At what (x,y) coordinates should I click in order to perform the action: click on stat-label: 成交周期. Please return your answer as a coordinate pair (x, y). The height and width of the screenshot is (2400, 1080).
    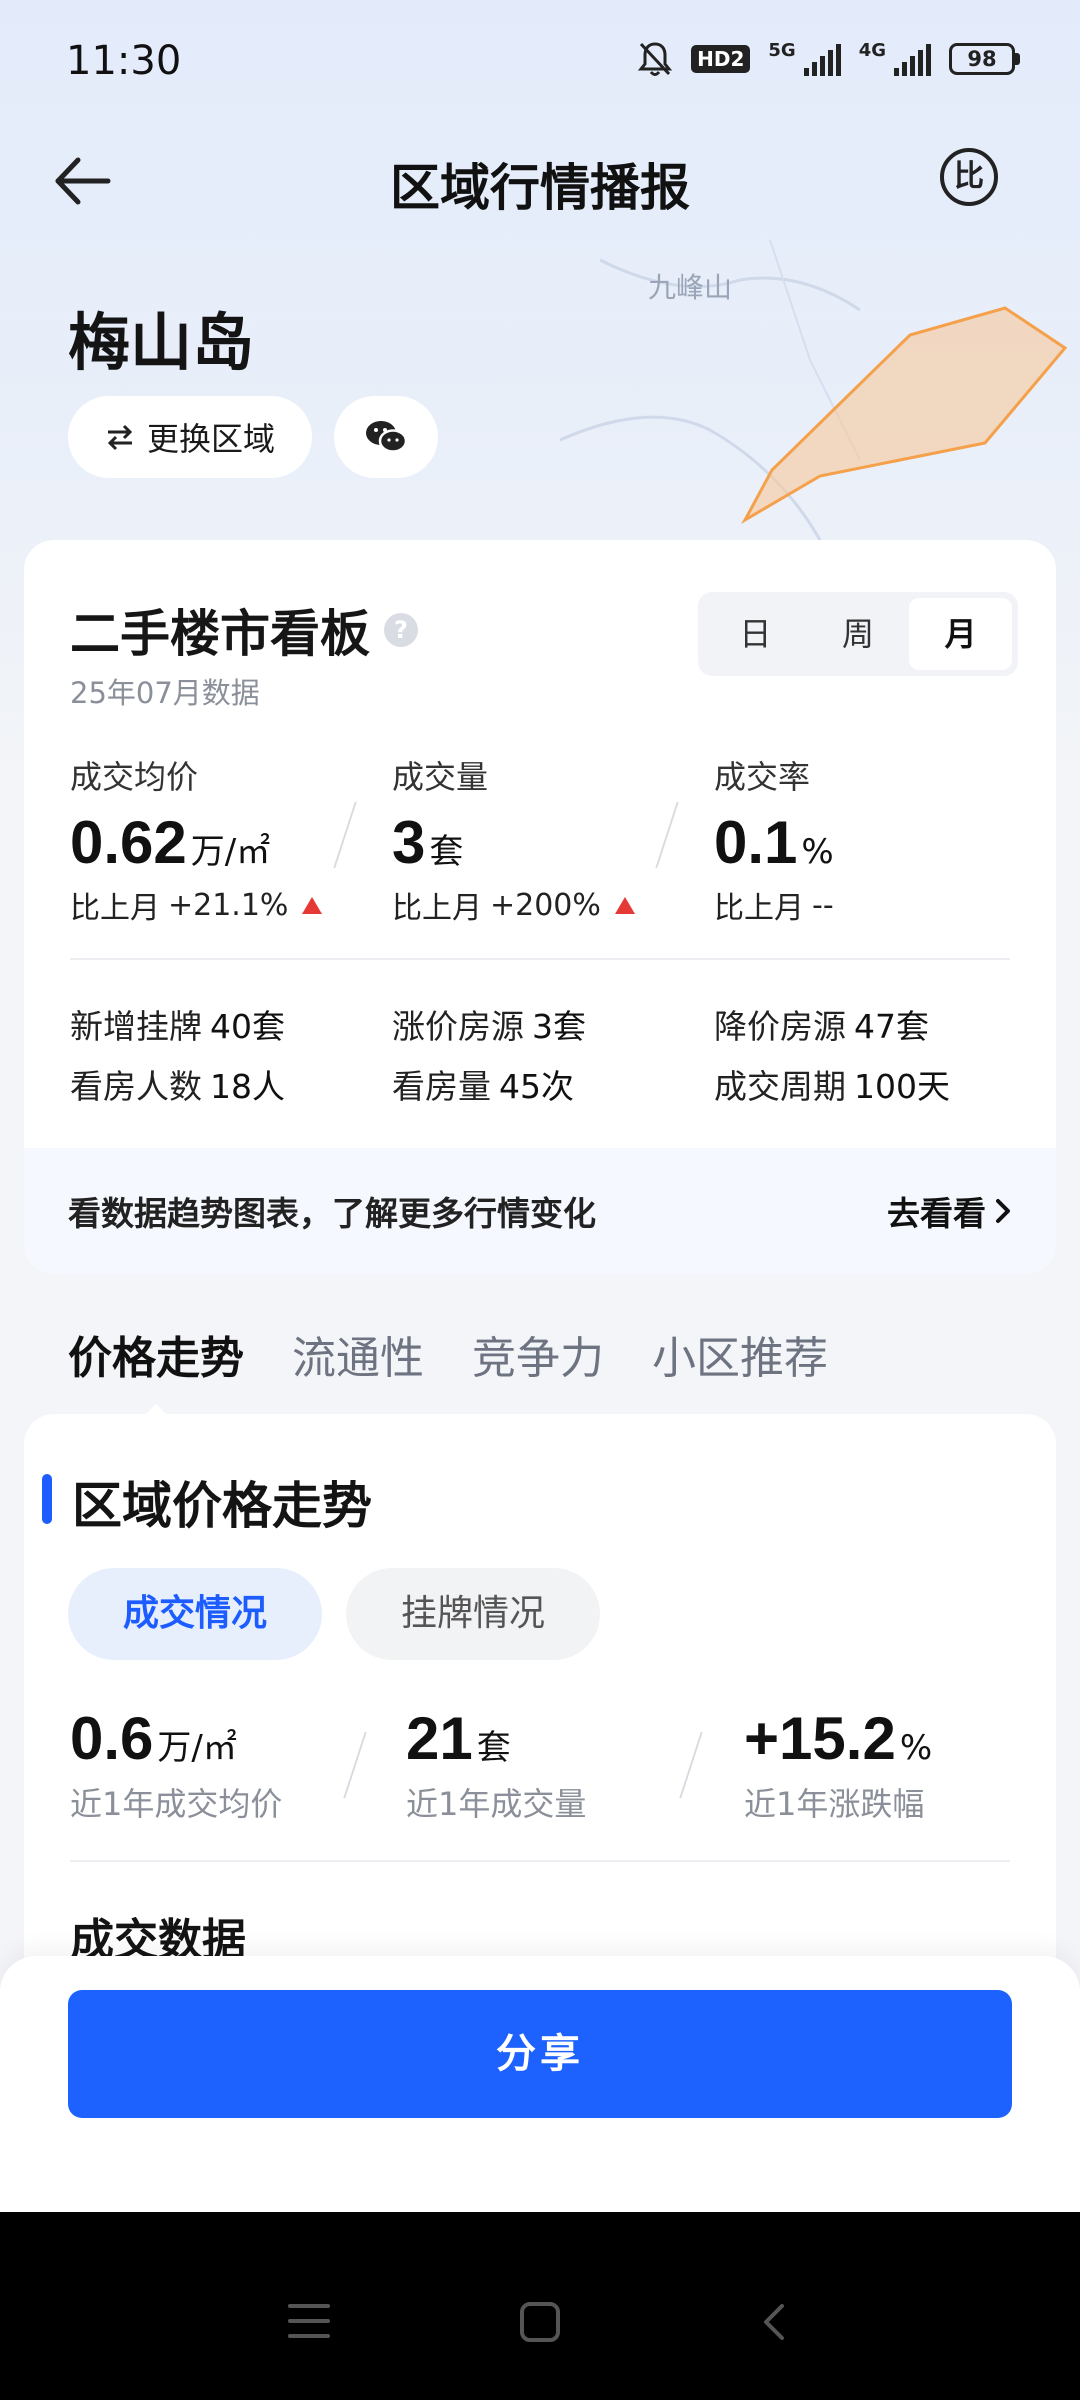
    Looking at the image, I should click on (780, 1086).